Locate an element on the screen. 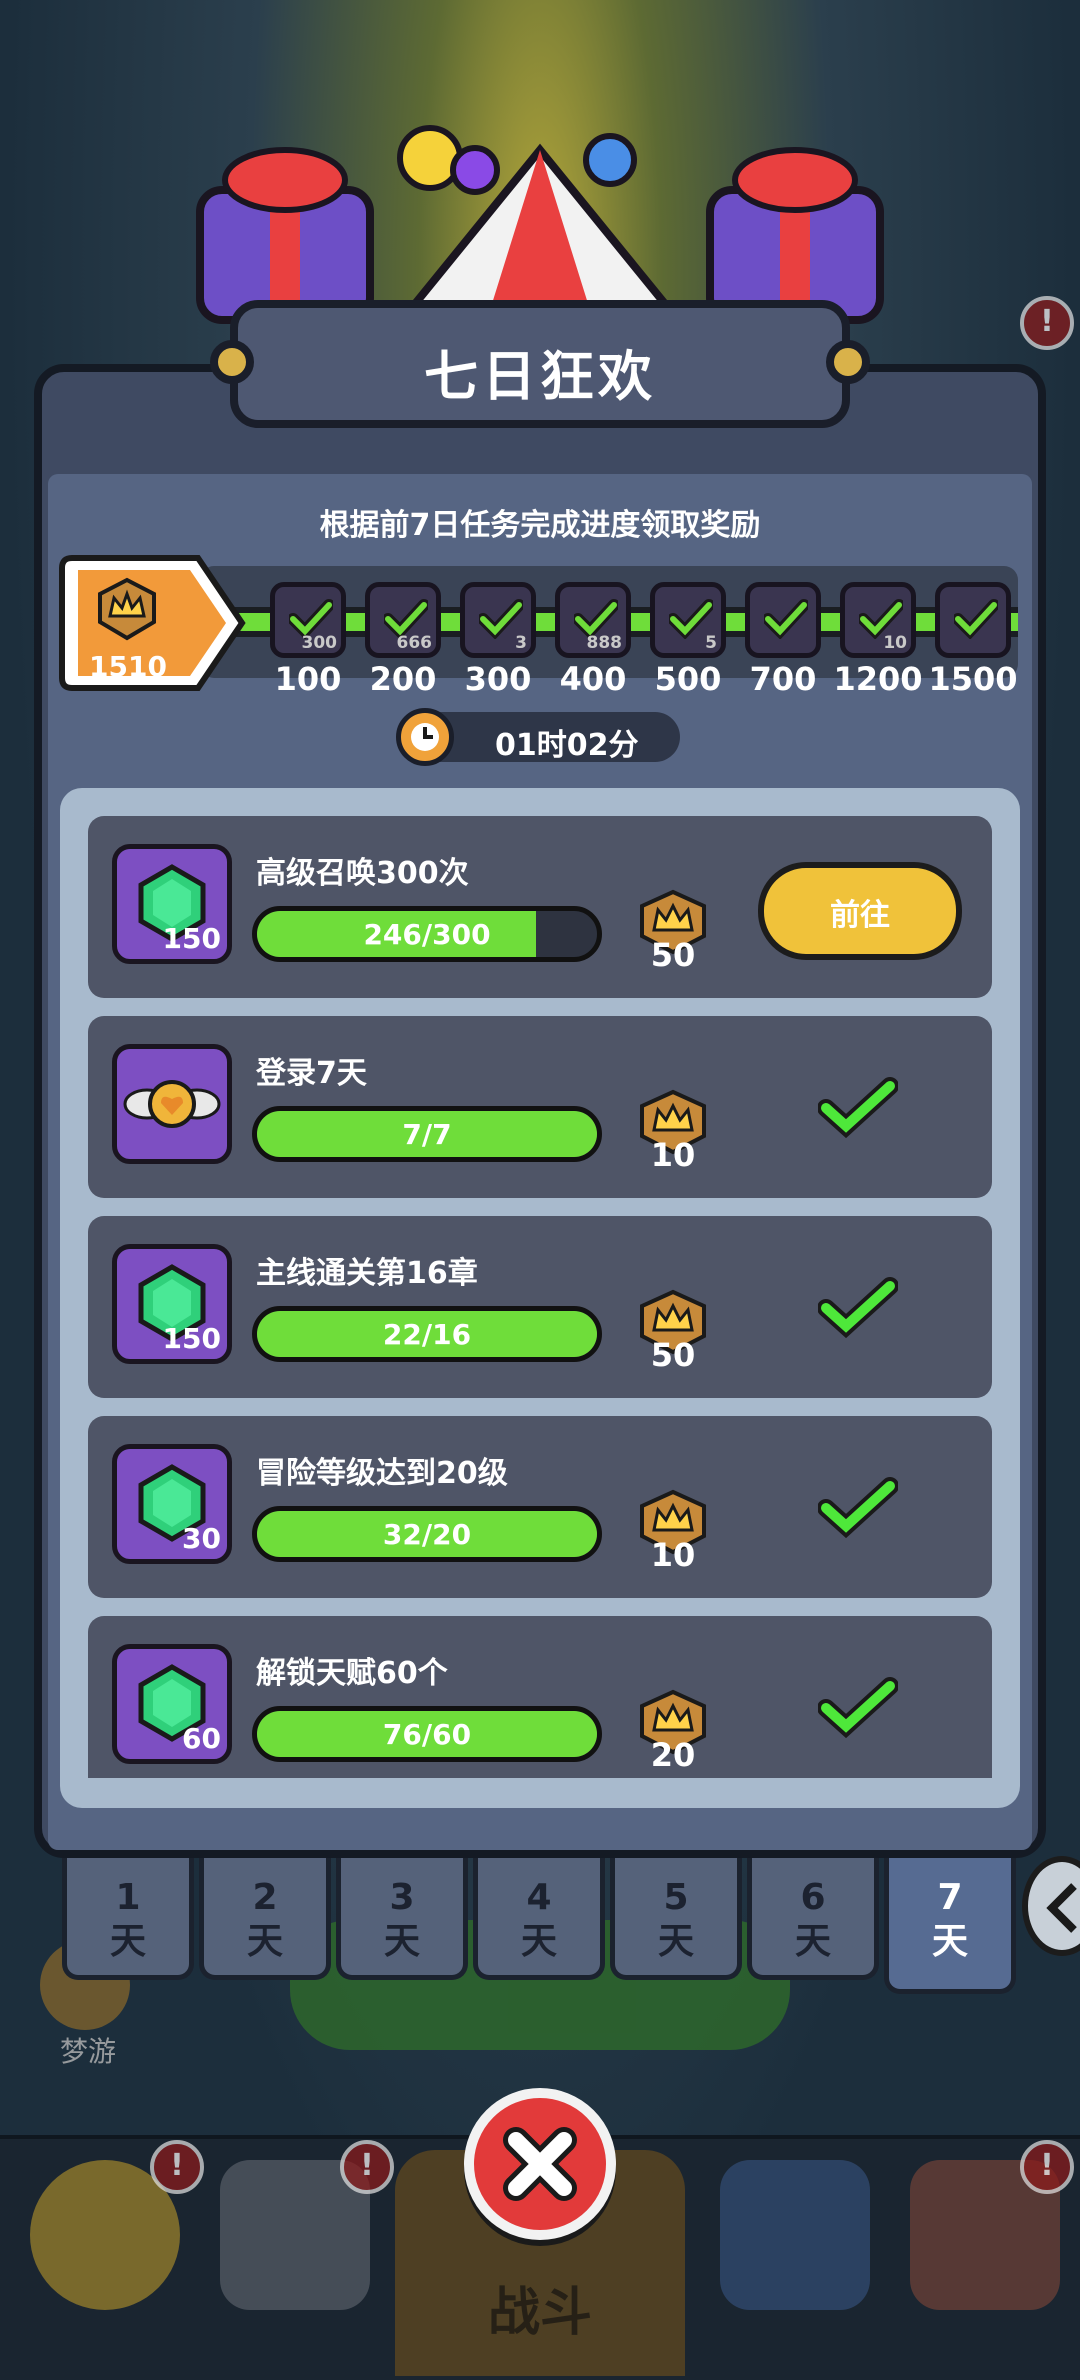  milestone-reward-400: 888 is located at coordinates (593, 620).